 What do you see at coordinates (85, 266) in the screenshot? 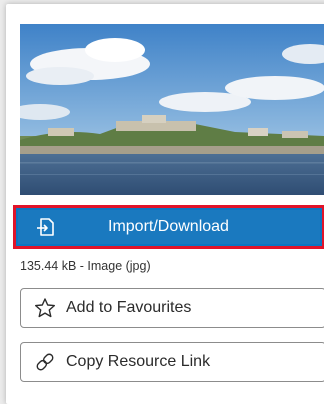
I see `file-meta: 135.44 kB - Image (jpg)` at bounding box center [85, 266].